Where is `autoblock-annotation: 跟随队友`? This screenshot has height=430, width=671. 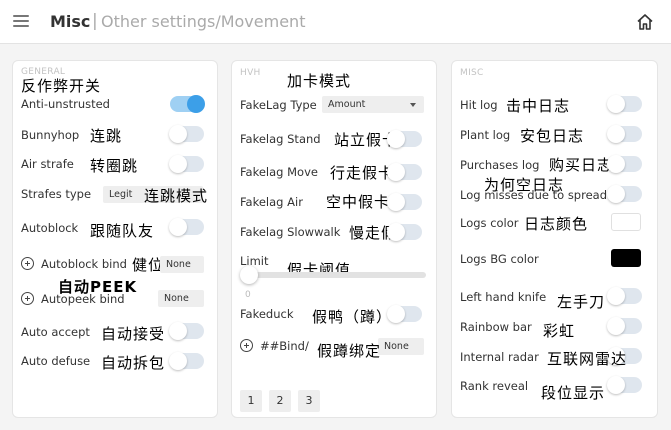 autoblock-annotation: 跟随队友 is located at coordinates (122, 231).